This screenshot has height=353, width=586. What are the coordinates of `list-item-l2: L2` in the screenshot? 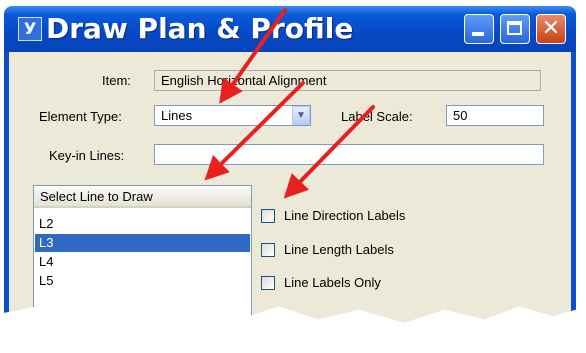 It's located at (142, 224).